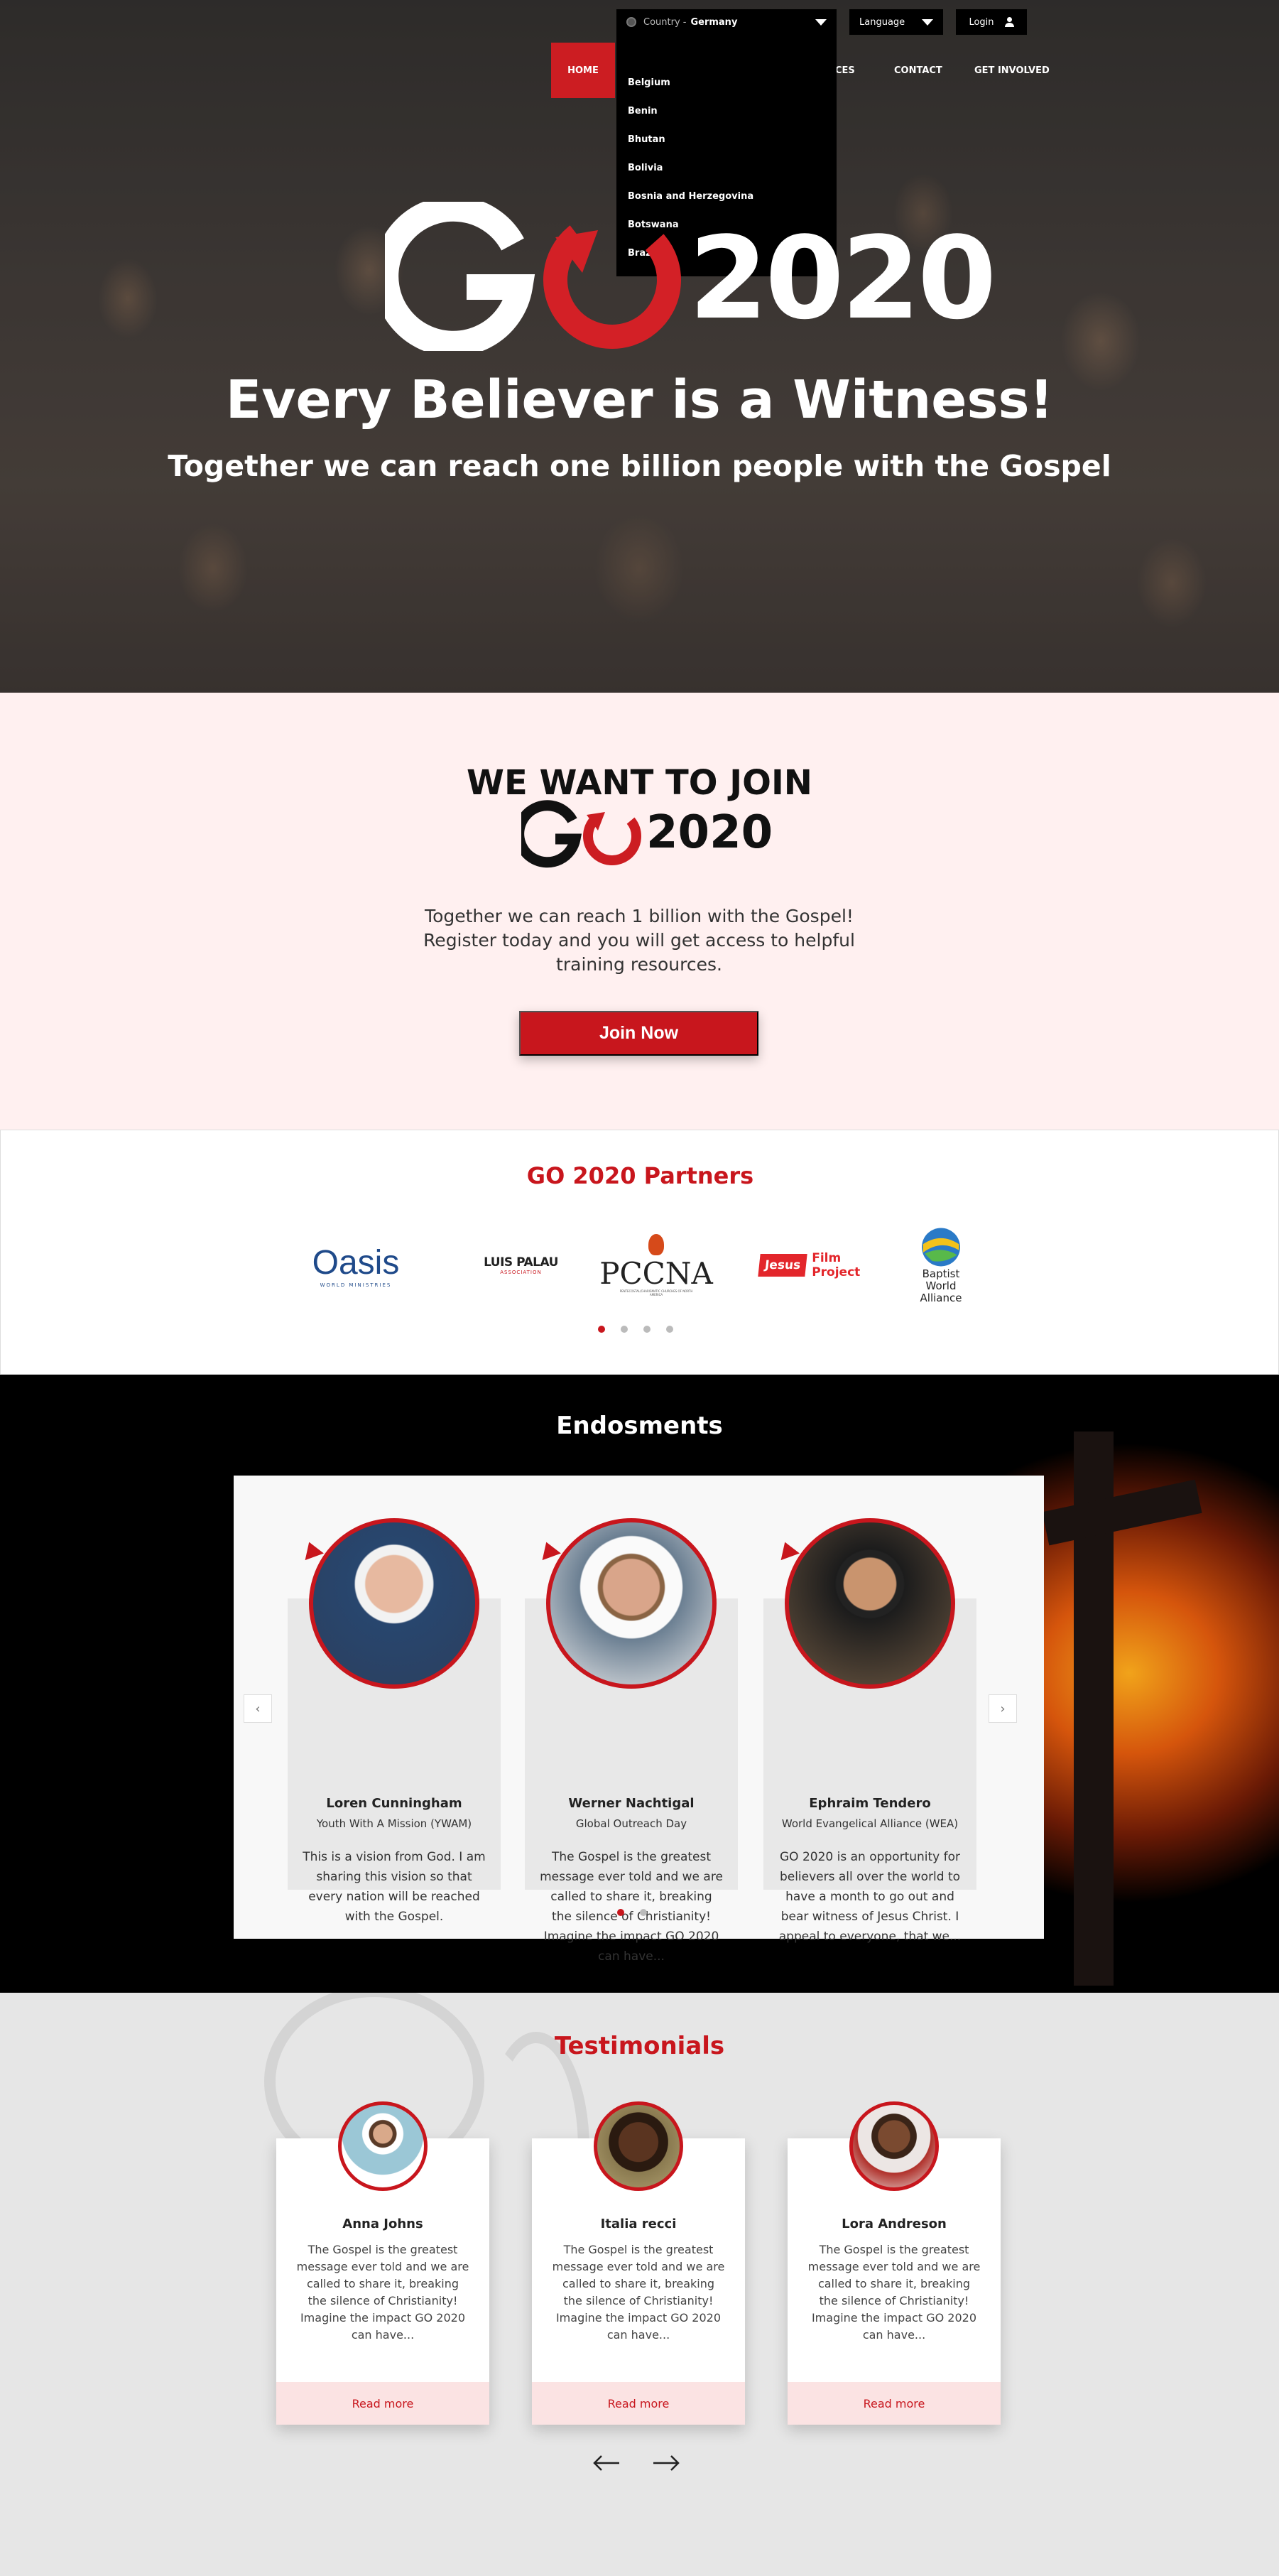 This screenshot has width=1279, height=2576. Describe the element at coordinates (636, 2463) in the screenshot. I see `testimonials-nav` at that location.